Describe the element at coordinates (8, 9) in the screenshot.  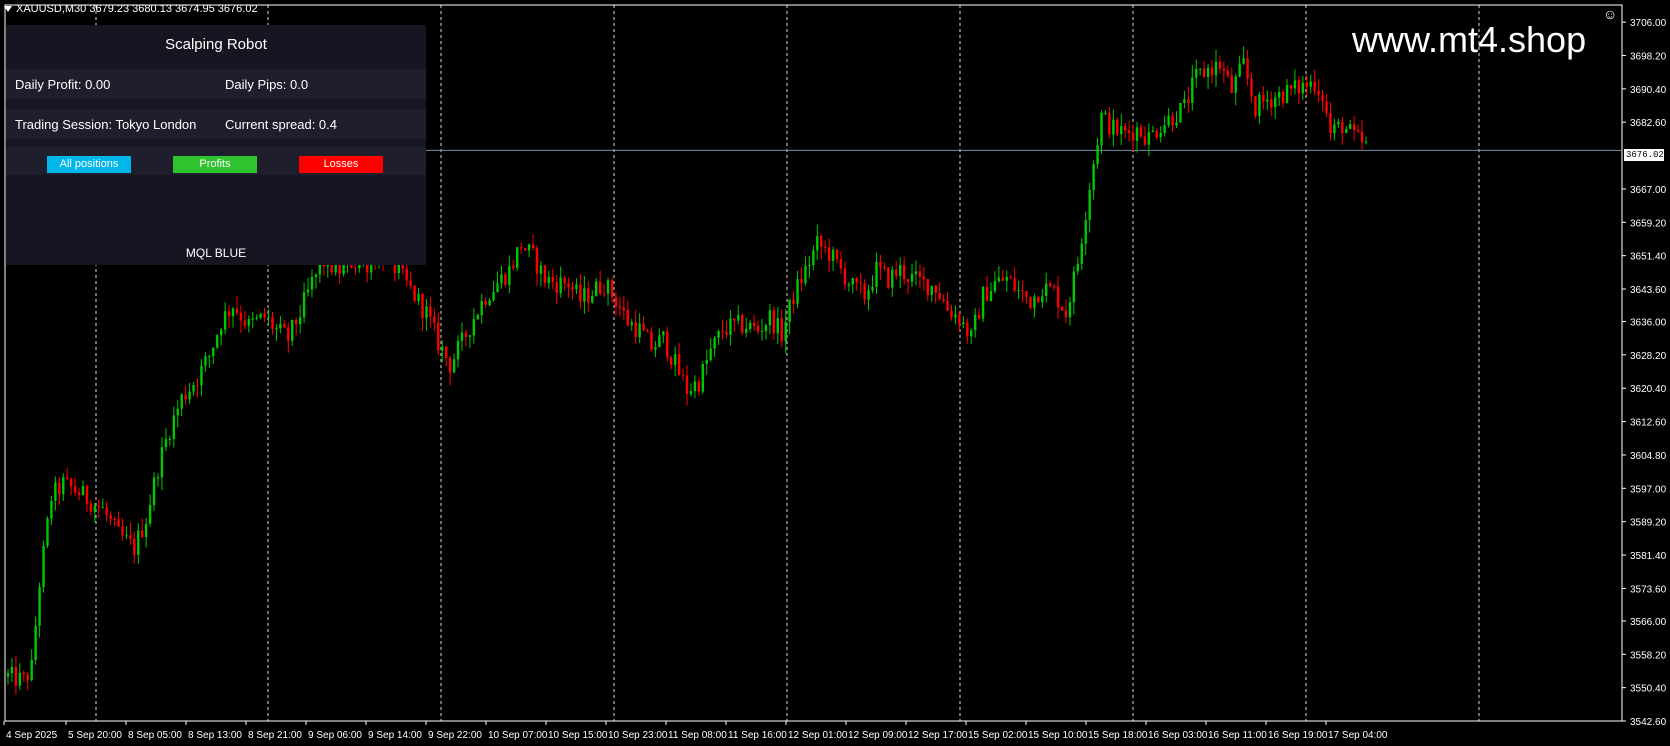
I see `collapse-triangle-icon` at that location.